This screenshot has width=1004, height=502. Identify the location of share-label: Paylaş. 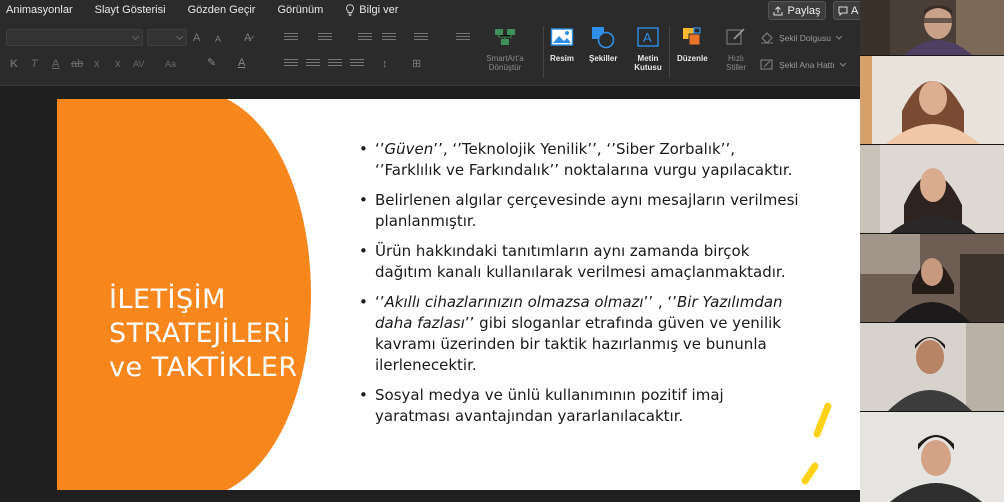
(804, 10).